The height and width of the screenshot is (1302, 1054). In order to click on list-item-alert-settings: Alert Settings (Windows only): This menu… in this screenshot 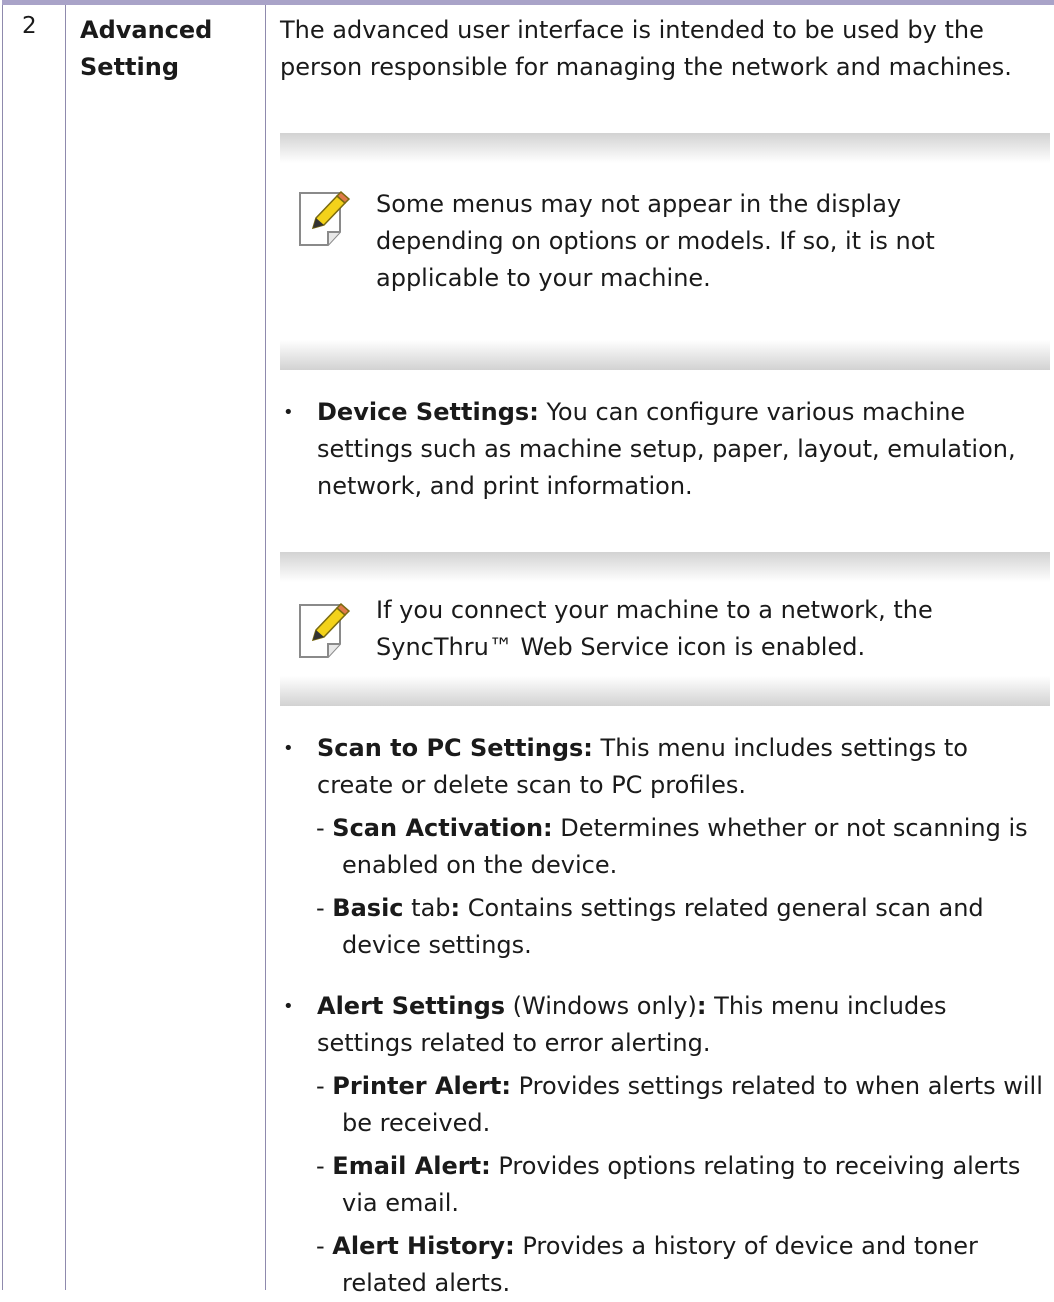, I will do `click(663, 1025)`.